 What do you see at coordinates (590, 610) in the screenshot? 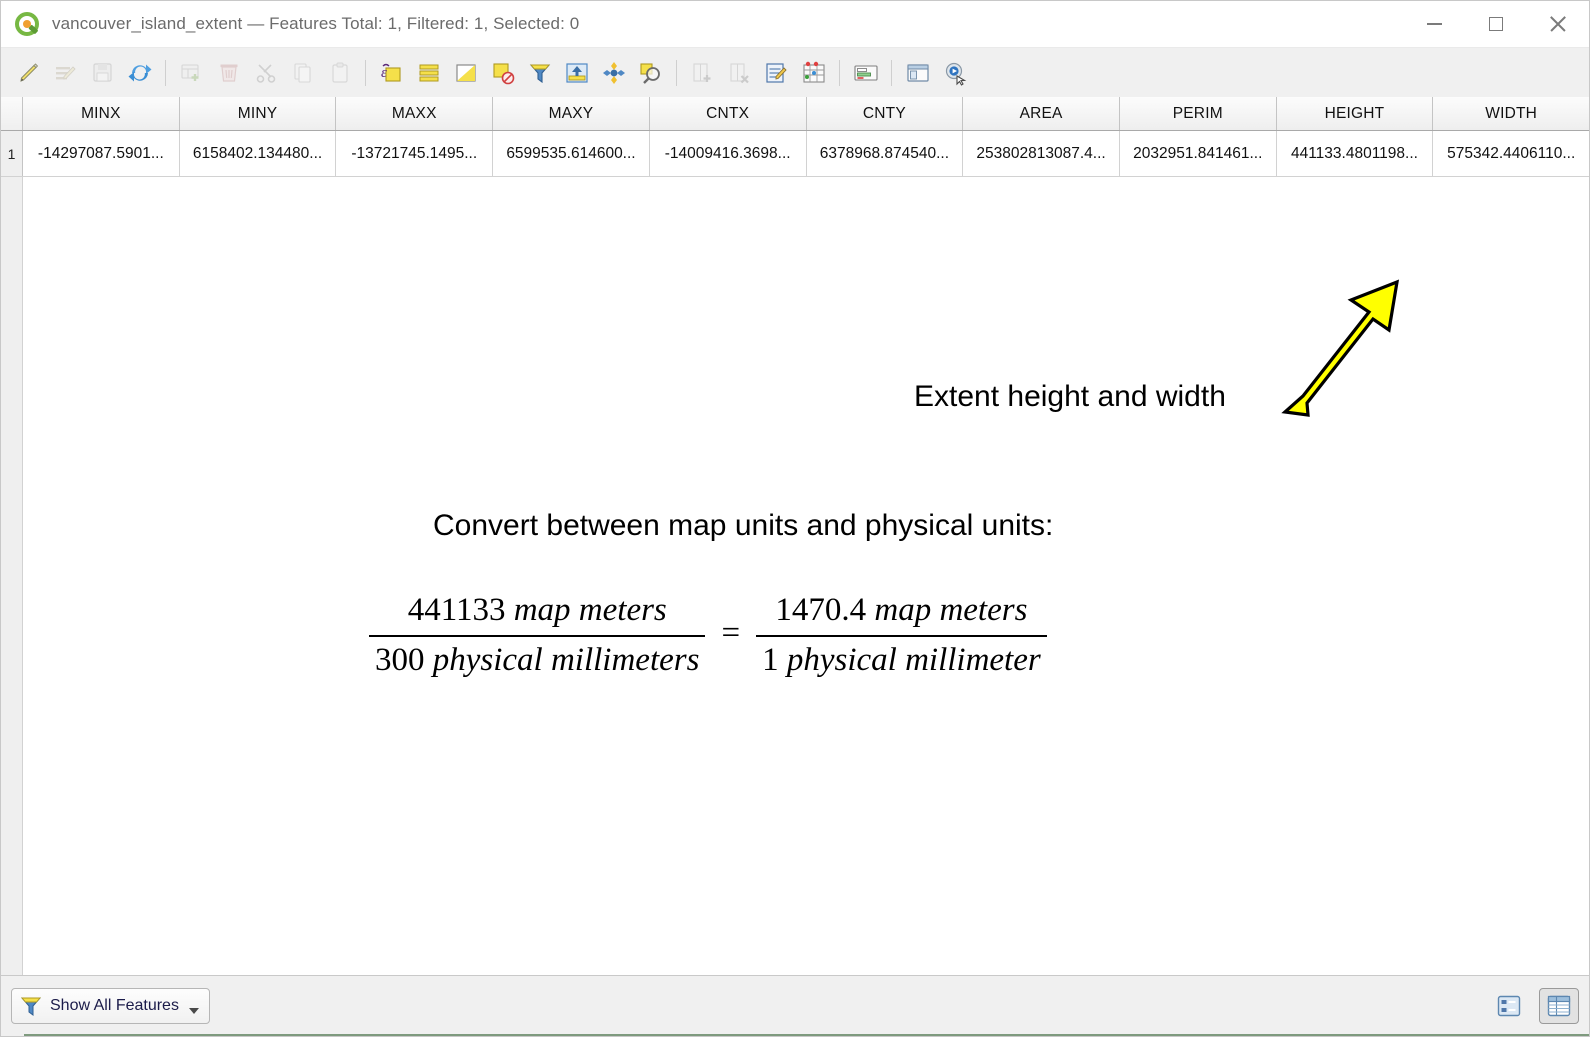
I see `left-numerator-unit: map meters` at bounding box center [590, 610].